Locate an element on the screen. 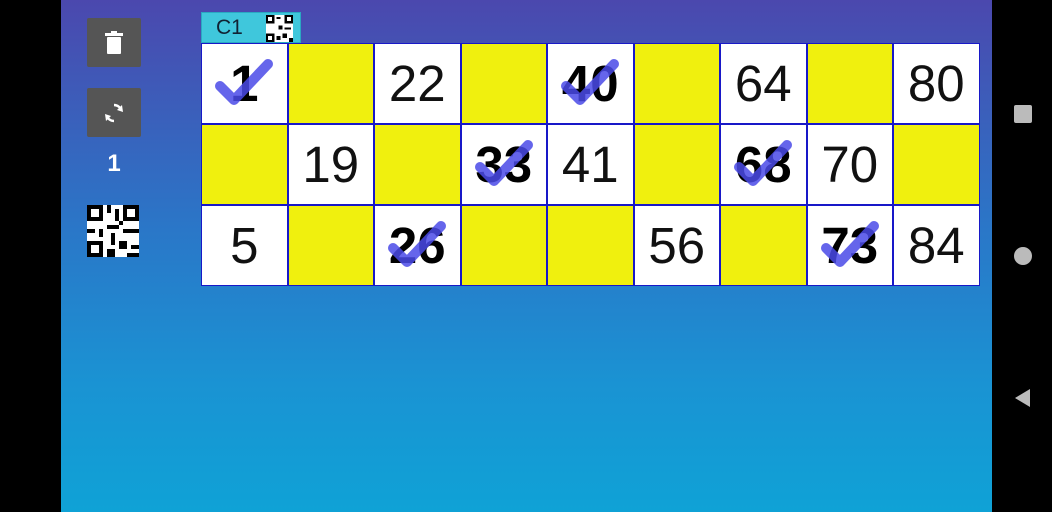 This screenshot has width=1052, height=512. number-cell: 80 is located at coordinates (936, 83).